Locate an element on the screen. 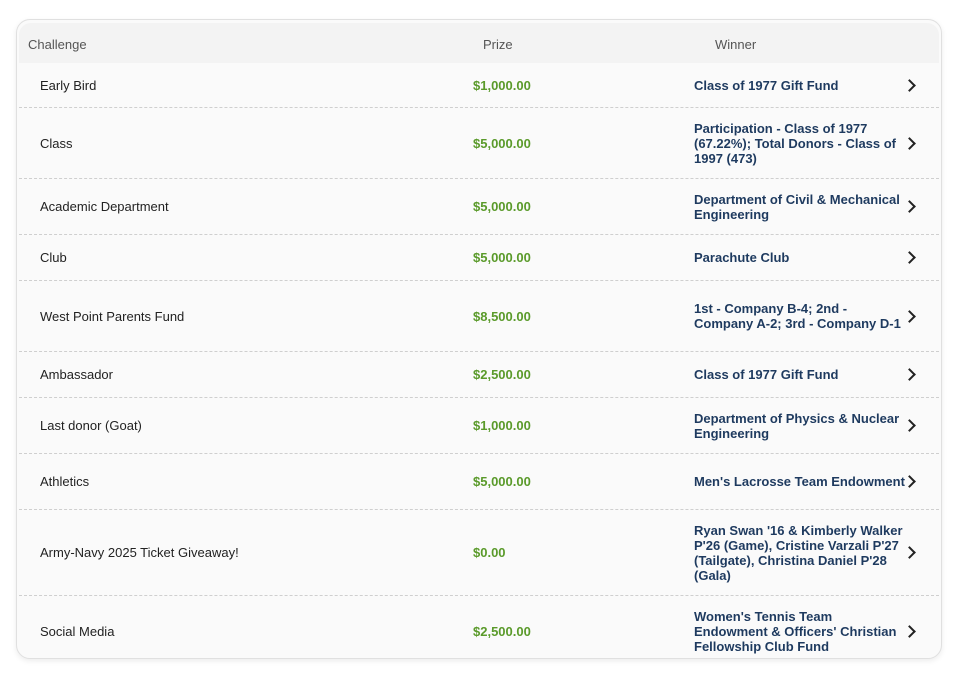  challenge-name: Last donor (Goat) is located at coordinates (91, 425).